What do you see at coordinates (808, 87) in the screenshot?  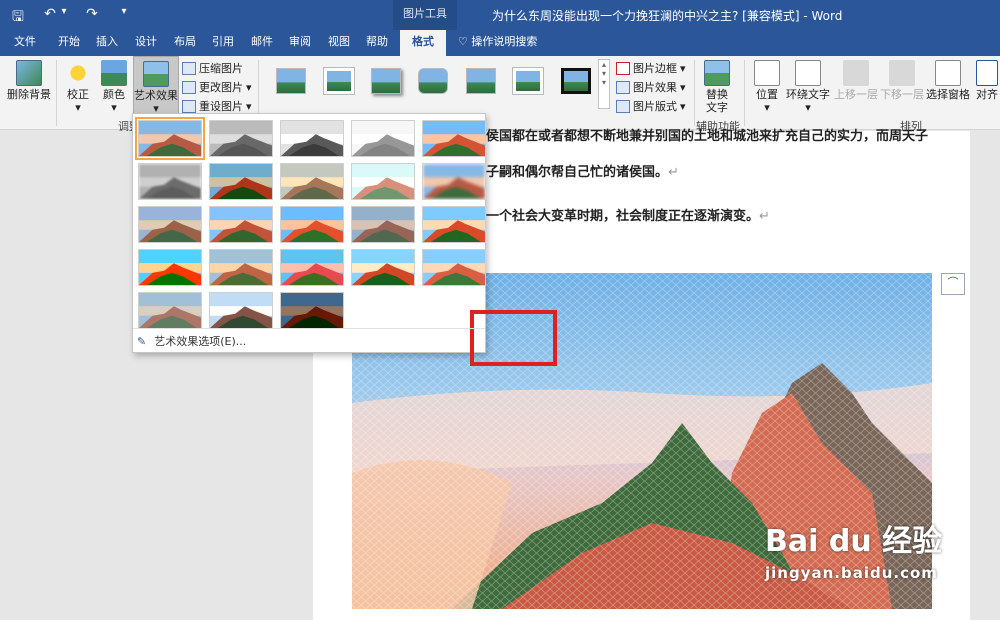 I see `wrap-text-button: 环绕文字 ▾` at bounding box center [808, 87].